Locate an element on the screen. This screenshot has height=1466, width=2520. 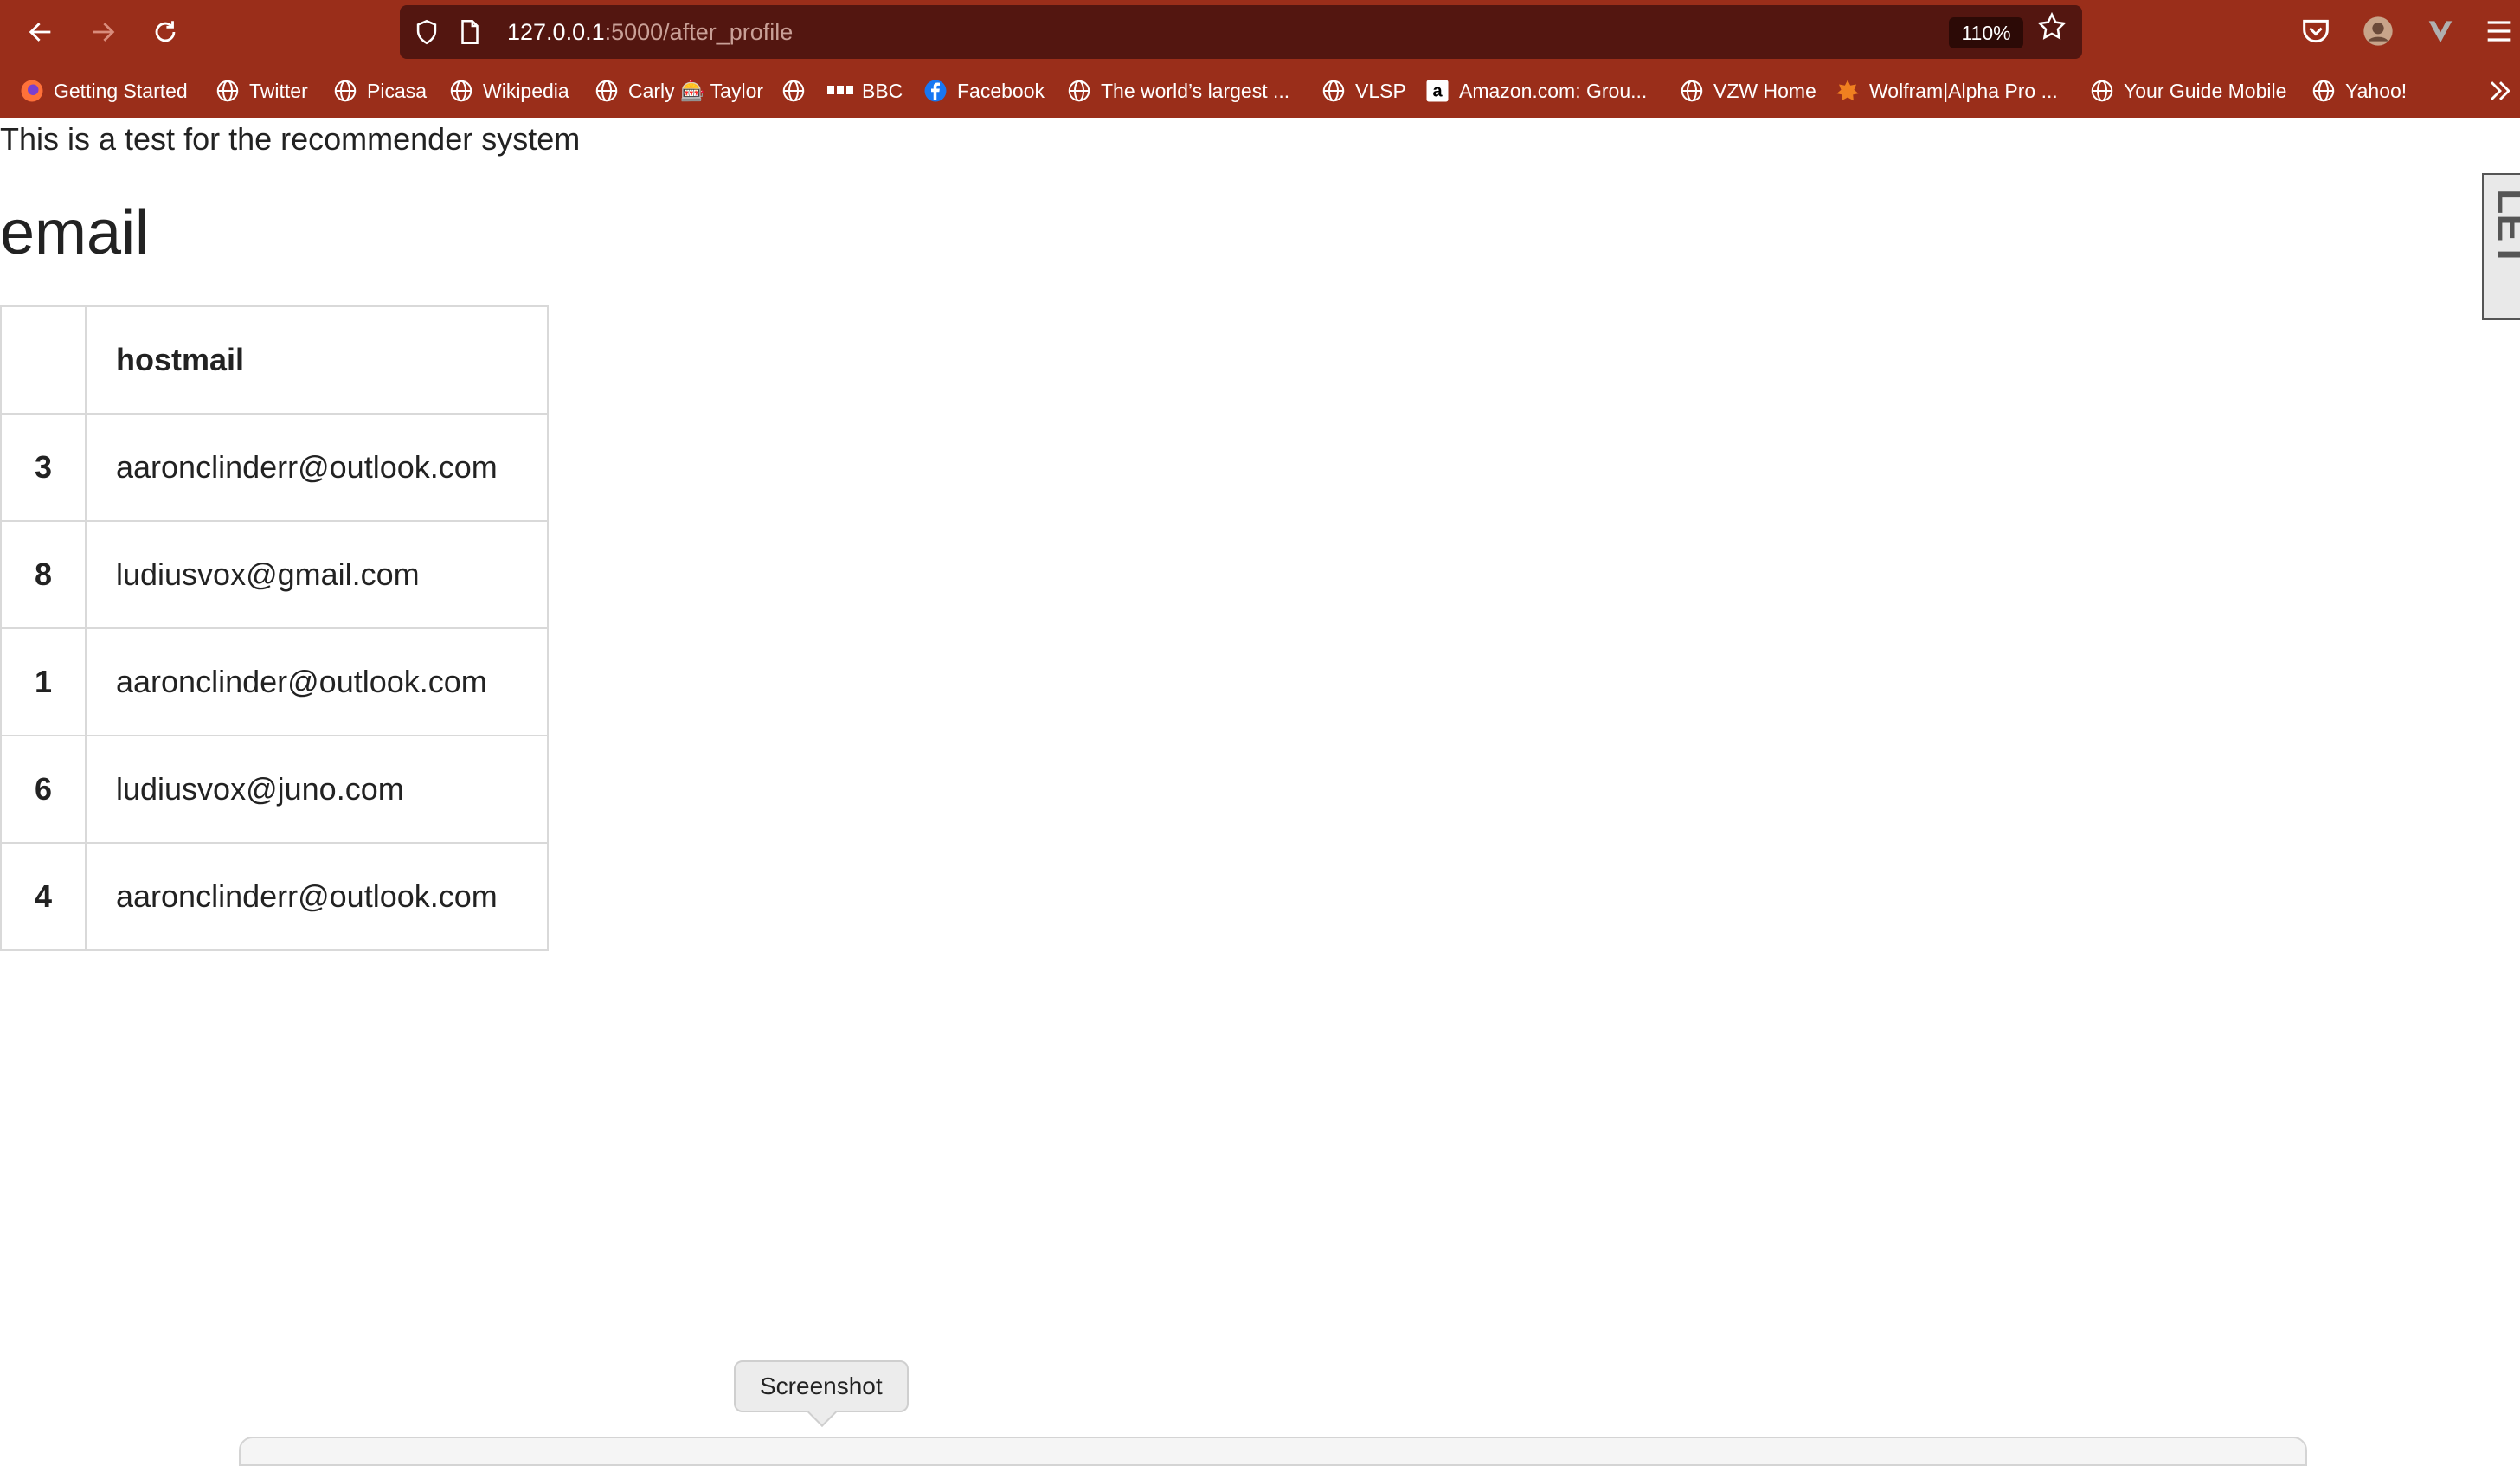
amazon-icon: a is located at coordinates (1437, 91).